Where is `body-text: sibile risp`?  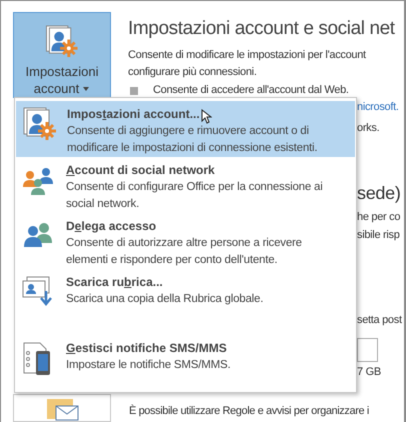
body-text: sibile risp is located at coordinates (378, 235).